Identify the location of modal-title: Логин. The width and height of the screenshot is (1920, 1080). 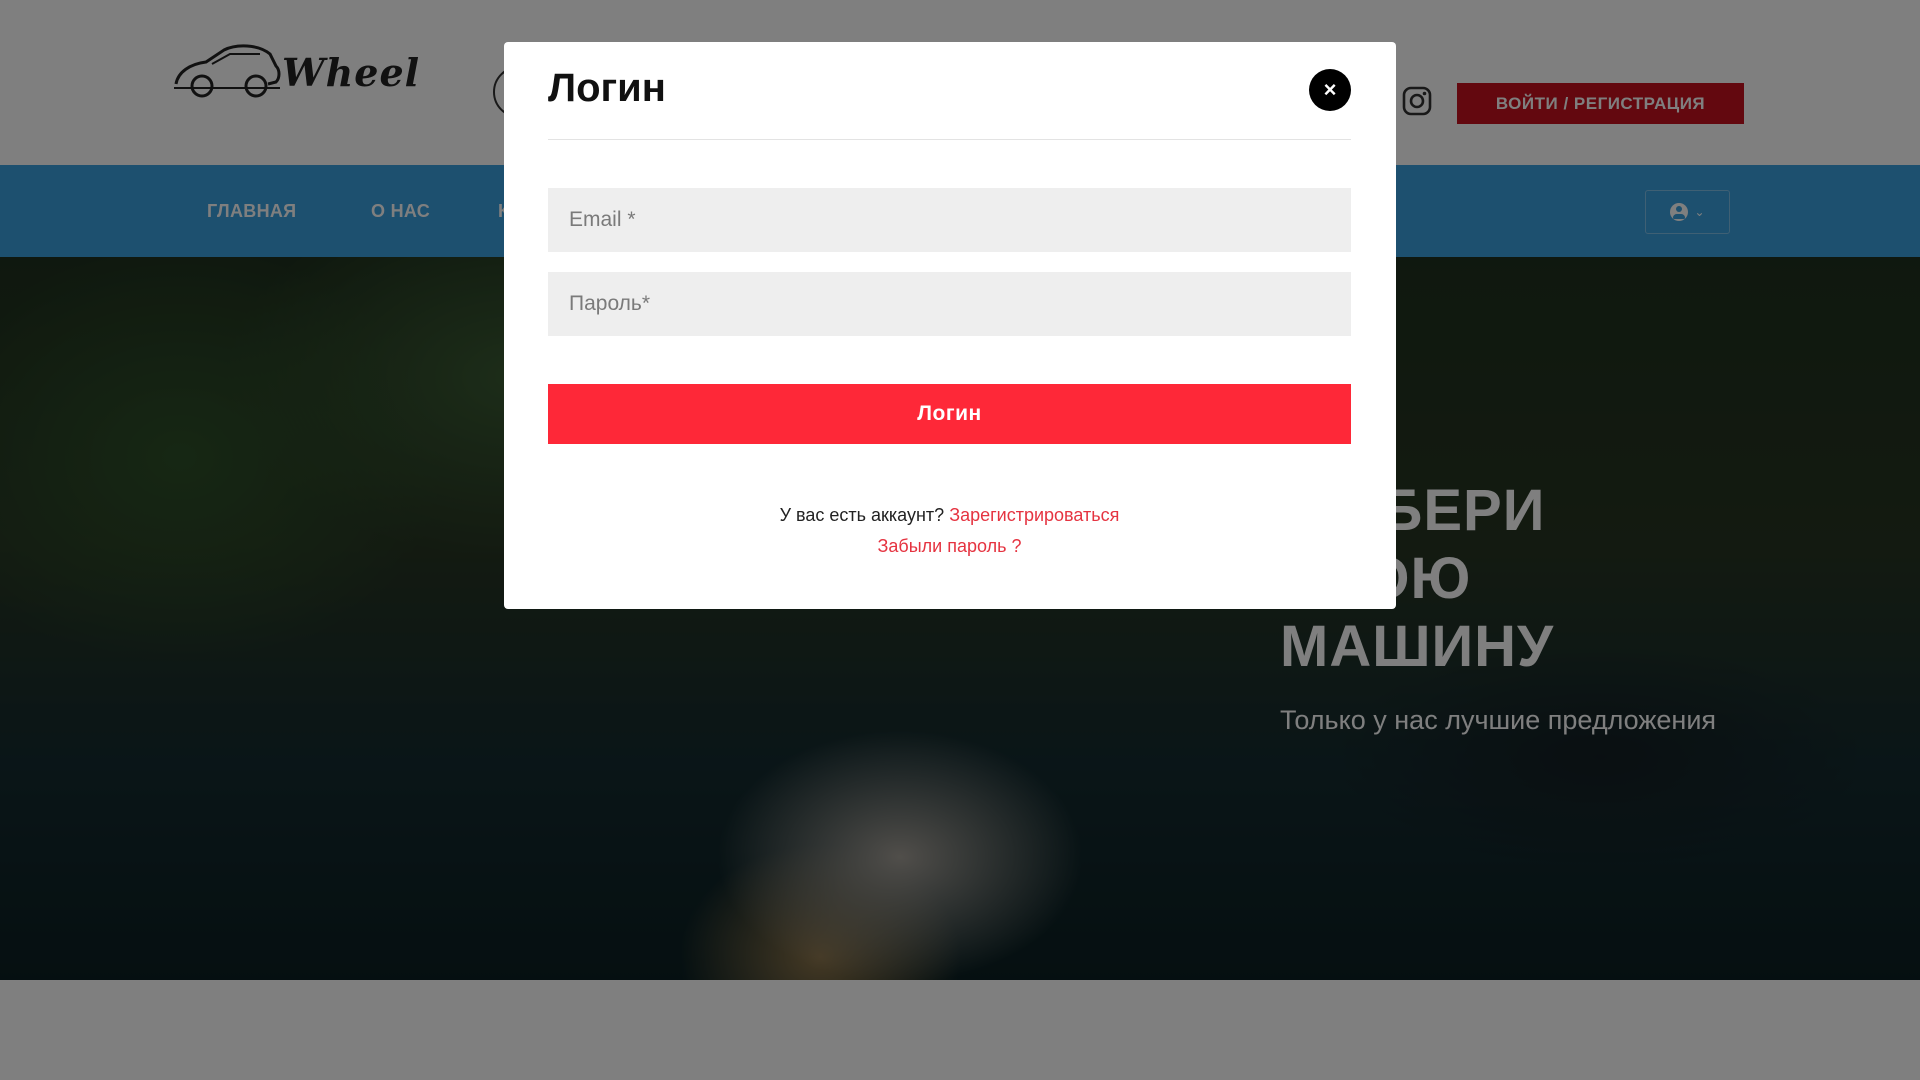
(607, 88).